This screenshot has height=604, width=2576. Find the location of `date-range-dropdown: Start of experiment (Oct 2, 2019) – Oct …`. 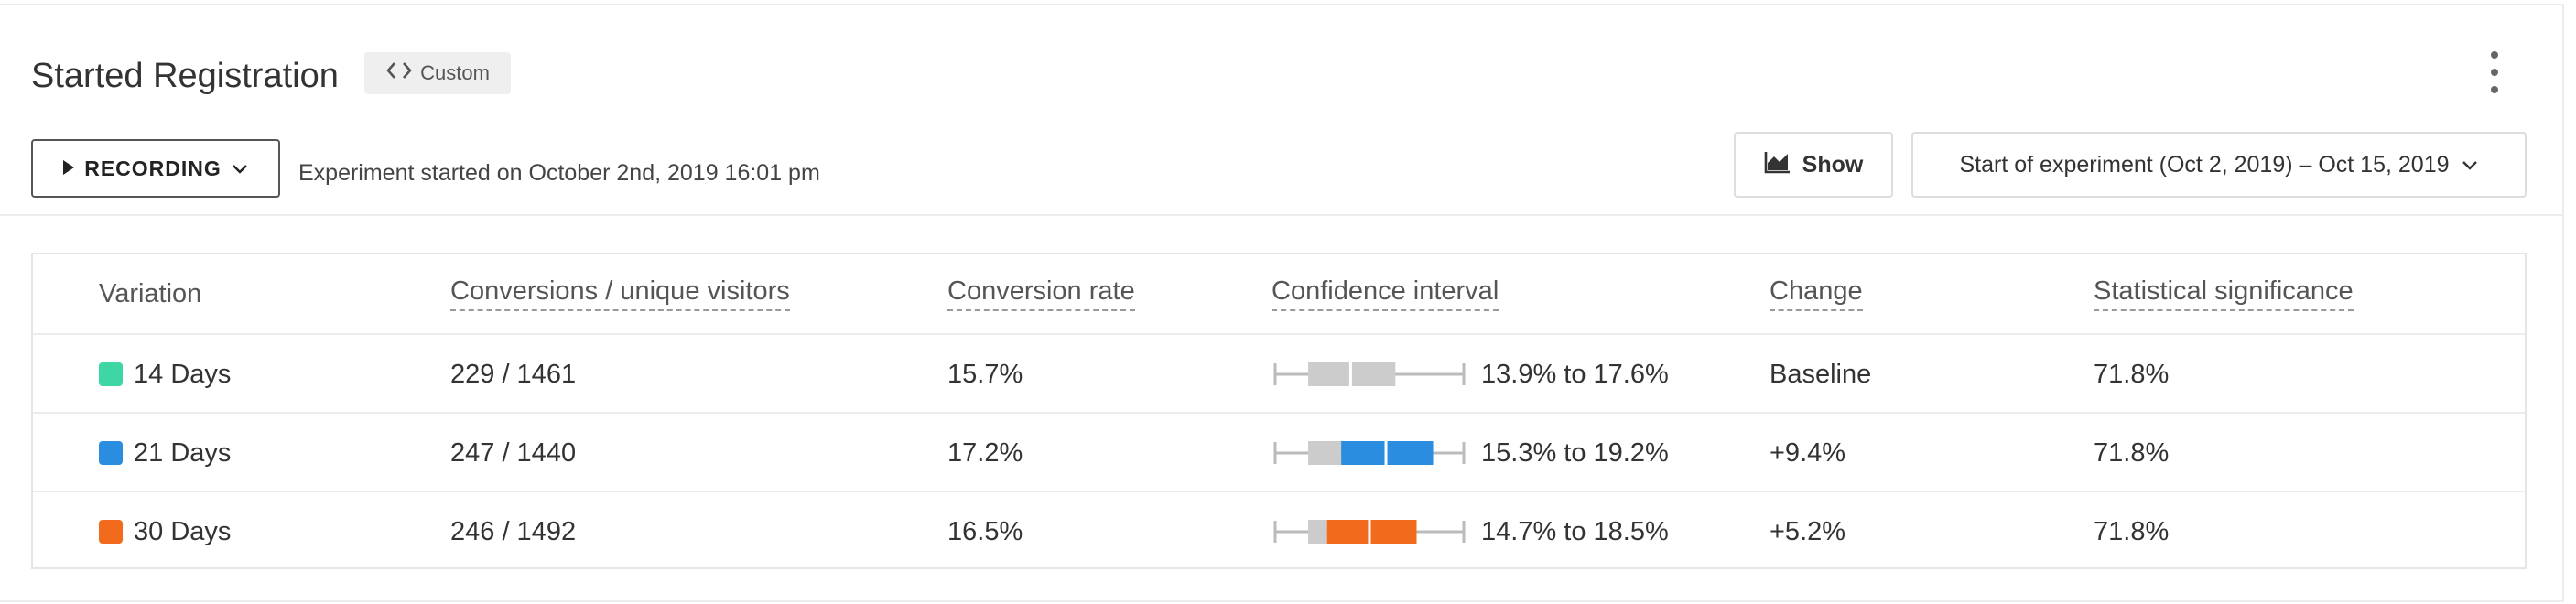

date-range-dropdown: Start of experiment (Oct 2, 2019) – Oct … is located at coordinates (2219, 165).